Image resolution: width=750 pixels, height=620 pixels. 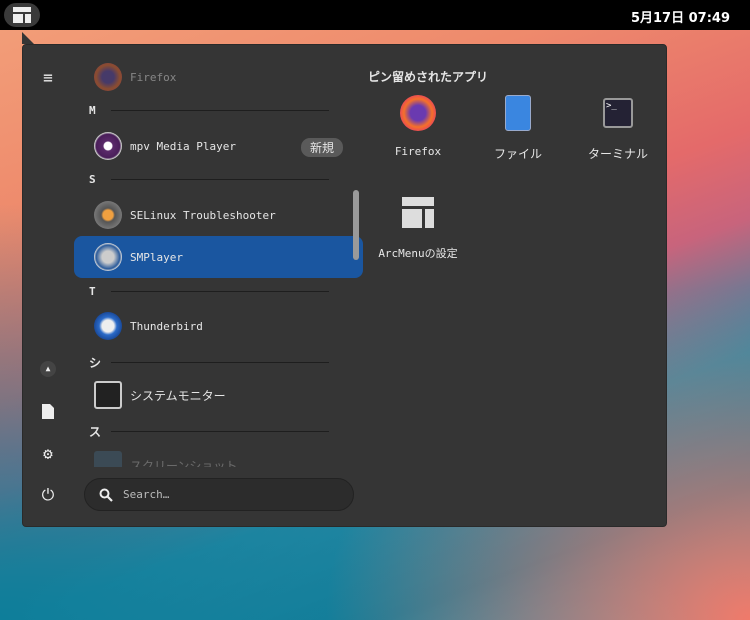 What do you see at coordinates (108, 257) in the screenshot?
I see `smplayer-icon` at bounding box center [108, 257].